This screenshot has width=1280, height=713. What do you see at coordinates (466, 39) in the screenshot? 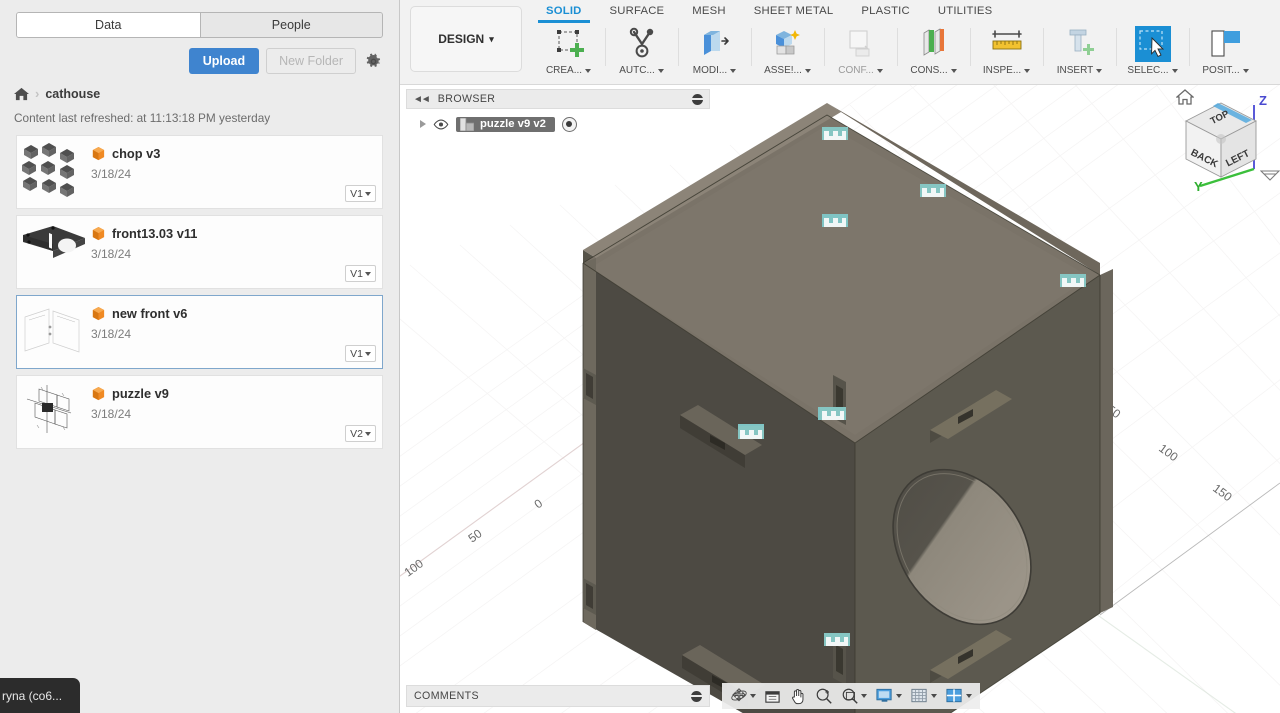
I see `design-workspace-button: DESIGN ▾` at bounding box center [466, 39].